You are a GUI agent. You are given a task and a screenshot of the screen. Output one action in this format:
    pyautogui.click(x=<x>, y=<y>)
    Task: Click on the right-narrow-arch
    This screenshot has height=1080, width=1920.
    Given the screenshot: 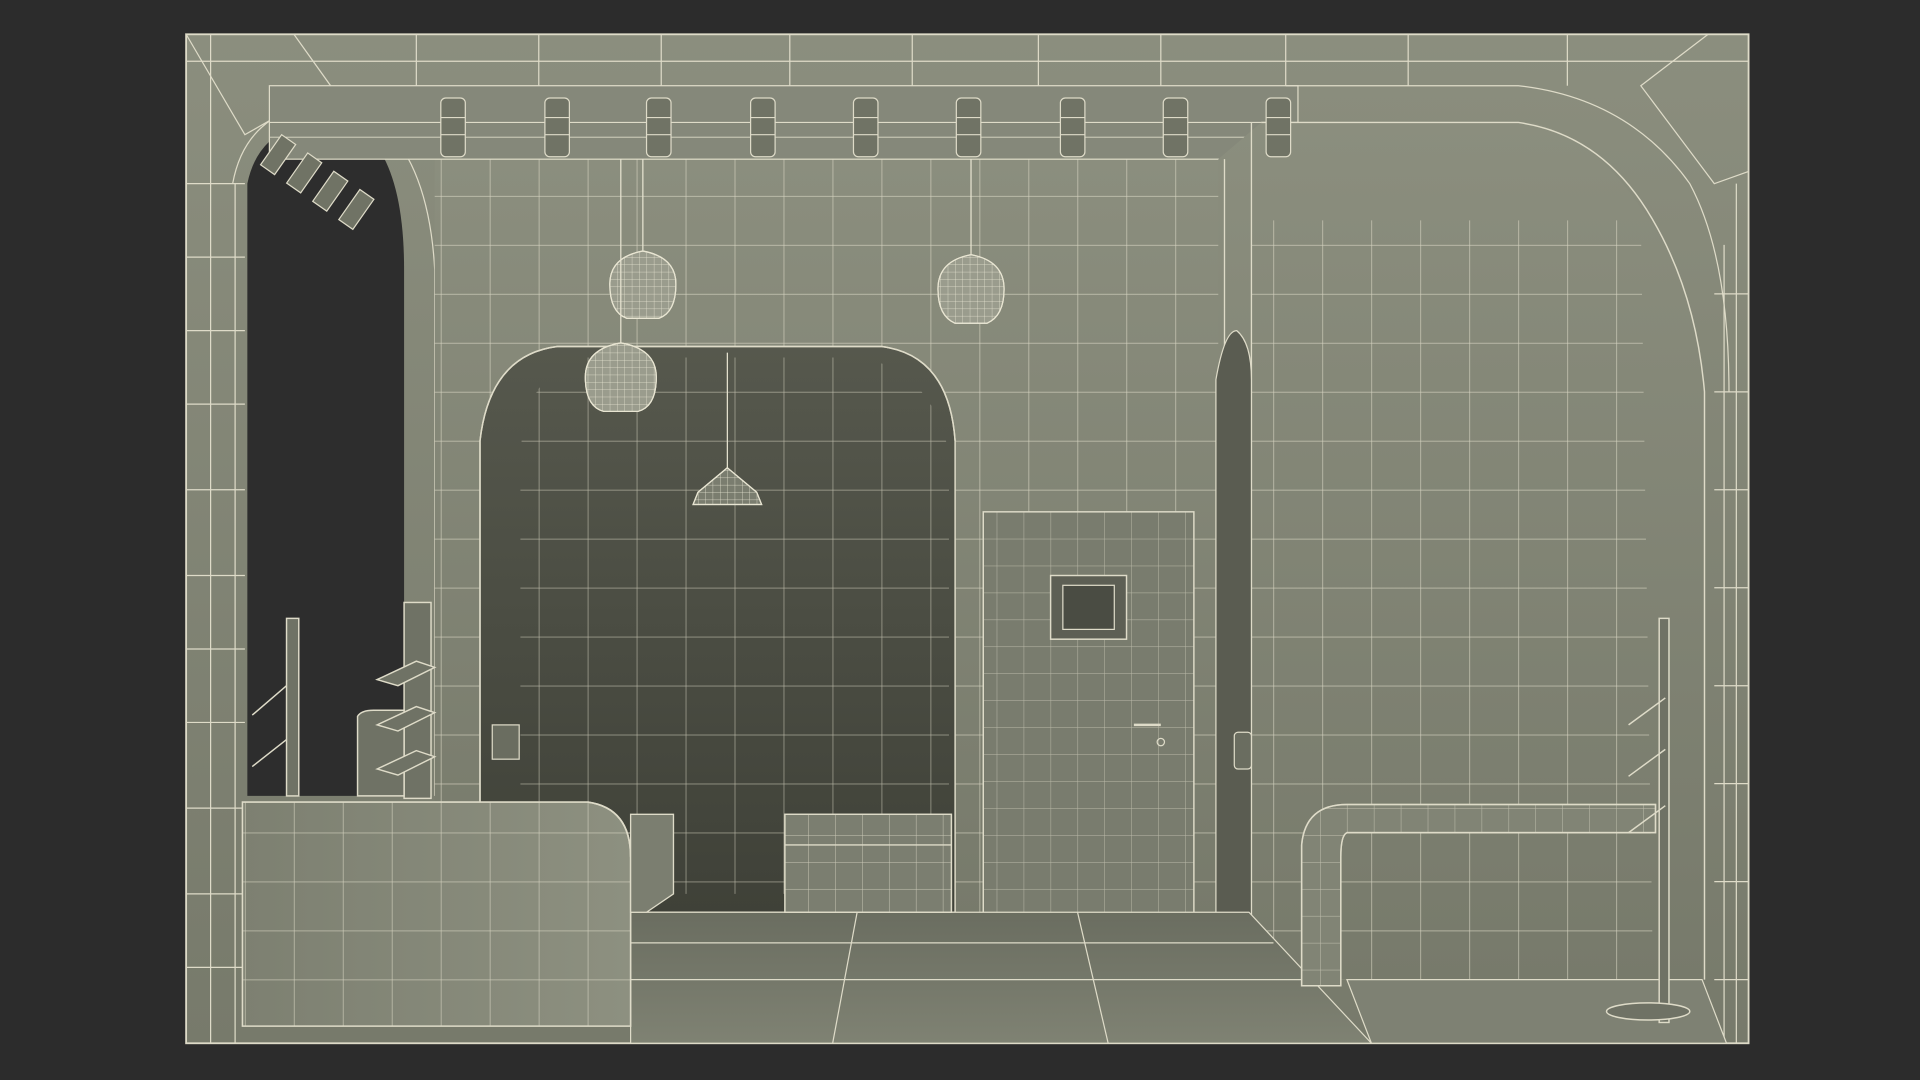 What is the action you would take?
    pyautogui.click(x=1234, y=630)
    